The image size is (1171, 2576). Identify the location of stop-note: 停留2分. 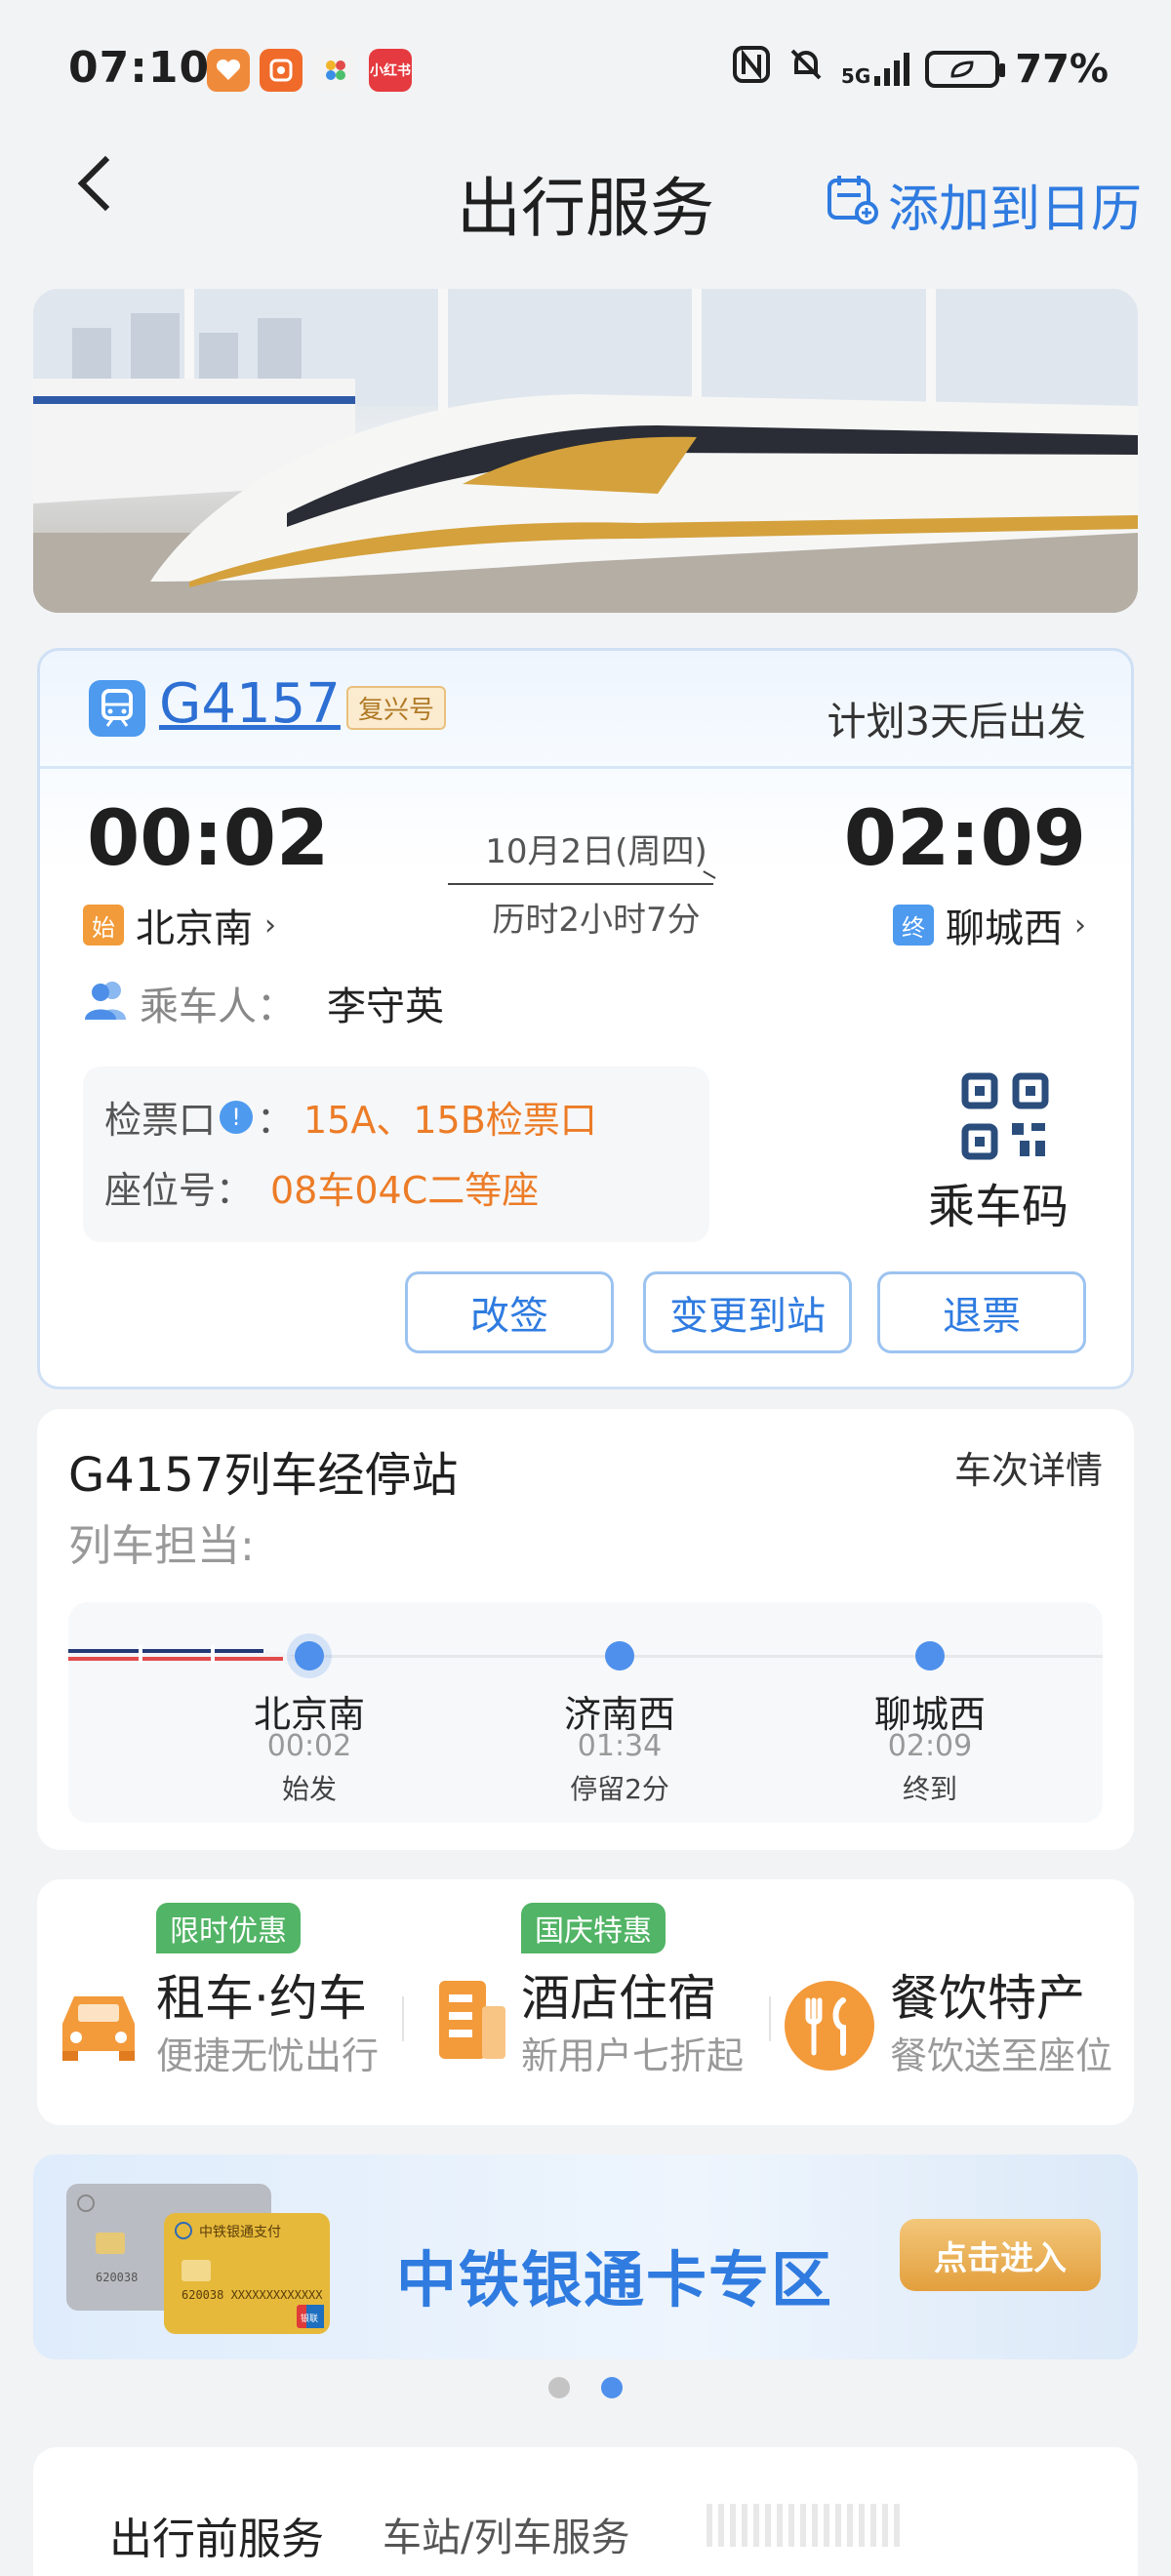
(619, 1789).